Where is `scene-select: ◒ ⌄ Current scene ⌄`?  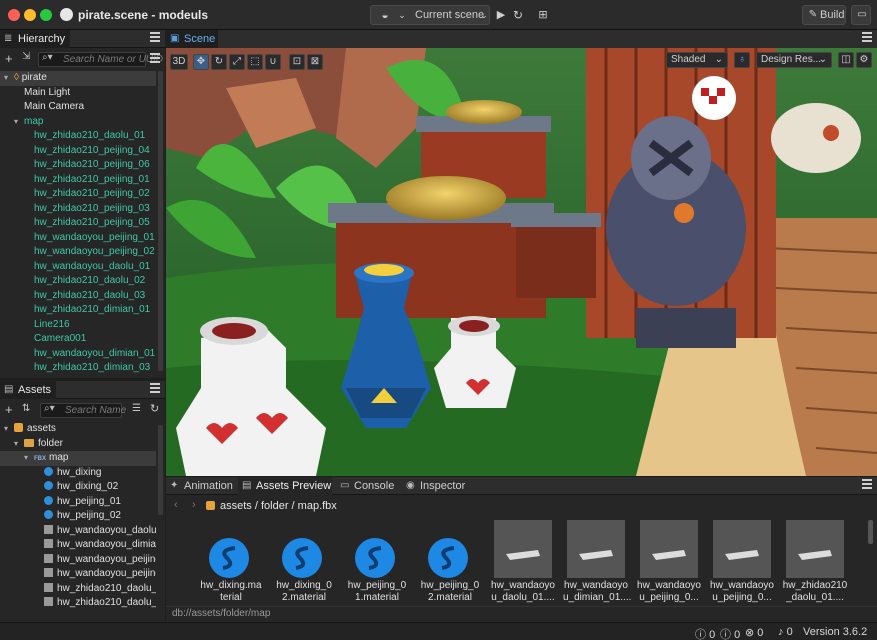
scene-select: ◒ ⌄ Current scene ⌄ is located at coordinates (430, 15).